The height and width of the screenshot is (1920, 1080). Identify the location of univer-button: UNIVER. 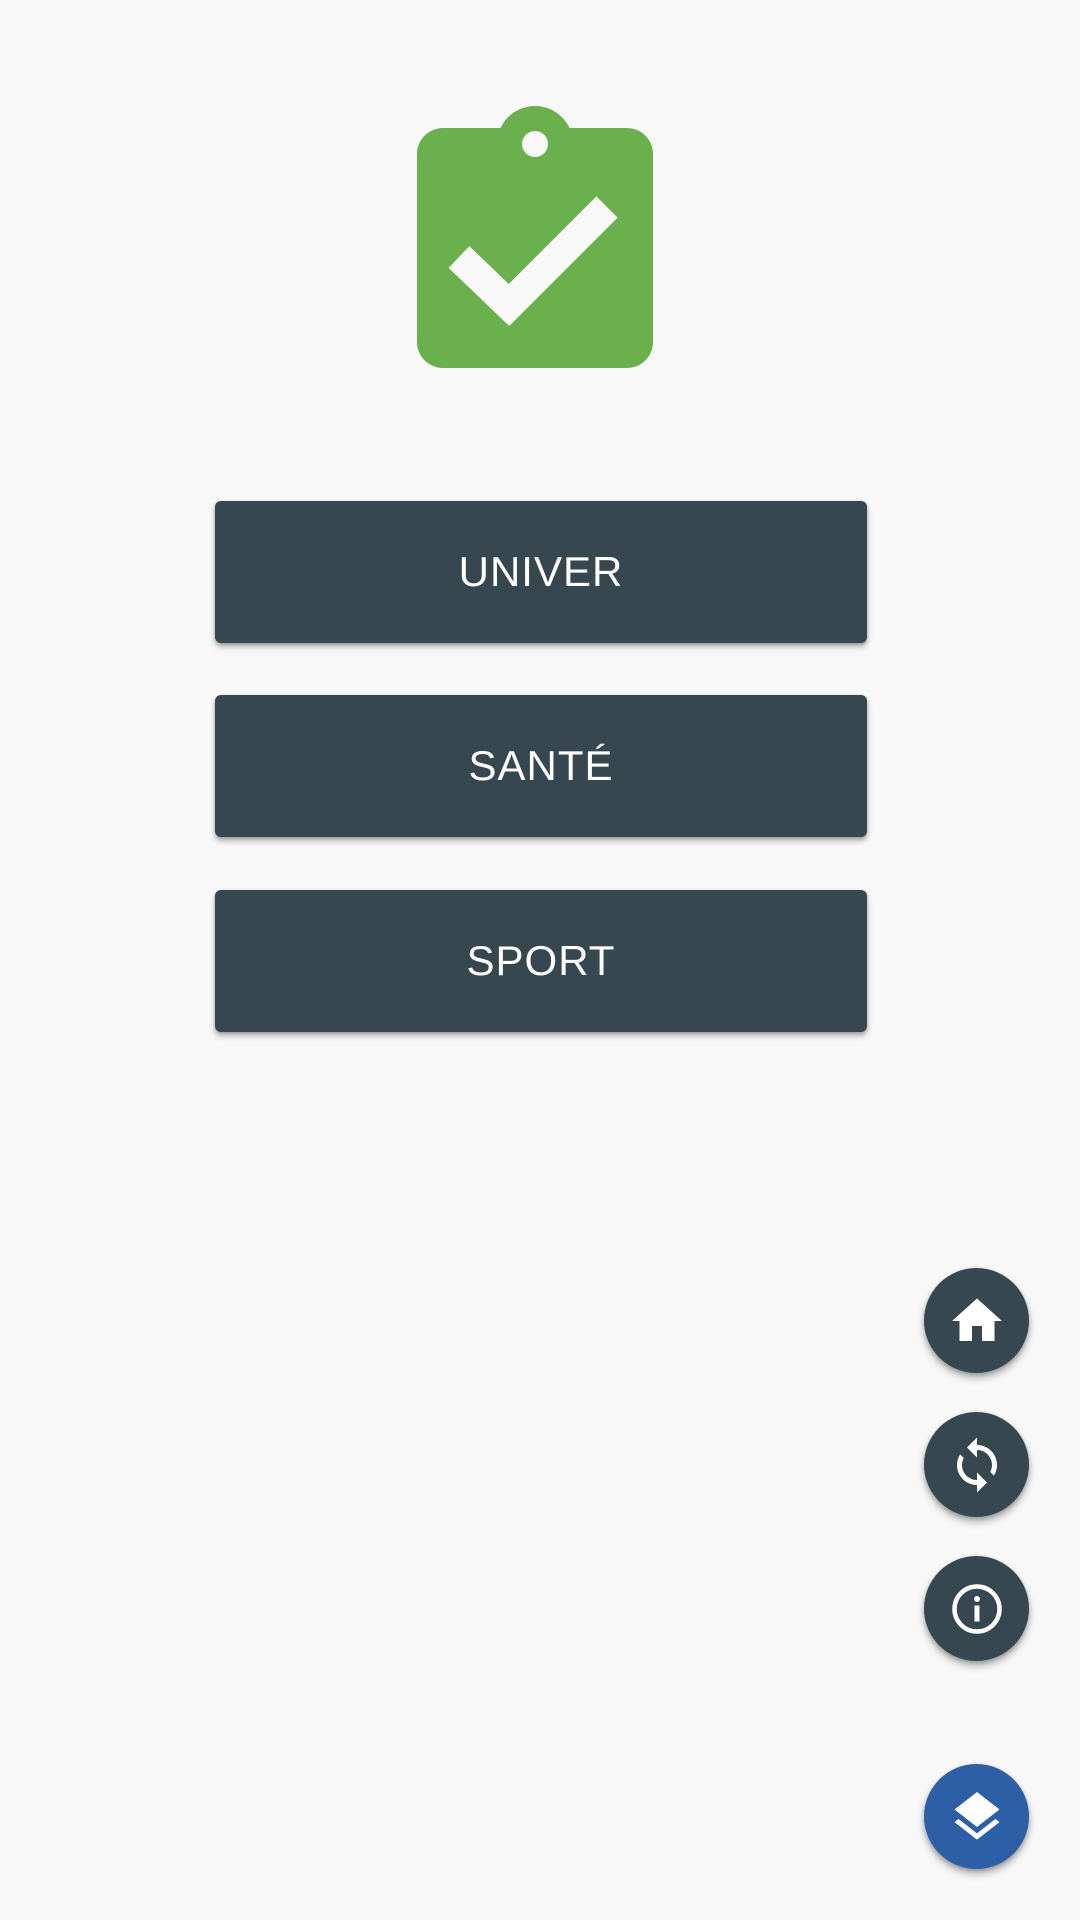
(541, 572).